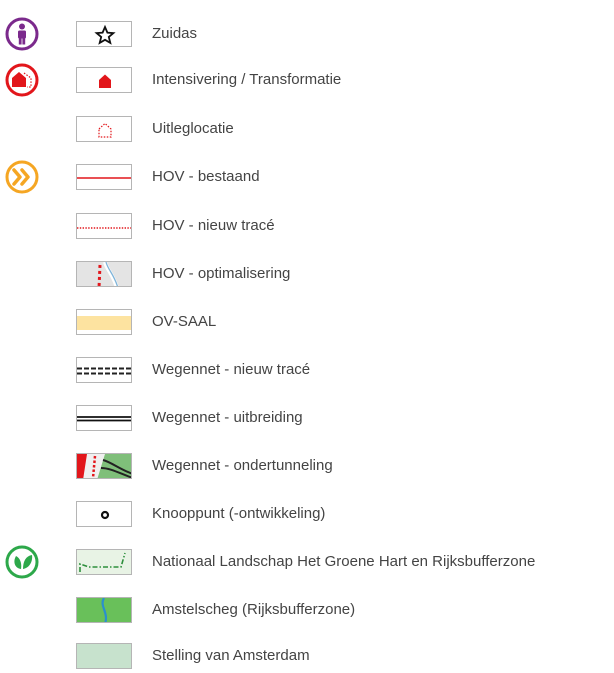  I want to click on legend-row-hov-optimalisering: HOV - optimalisering, so click(307, 274).